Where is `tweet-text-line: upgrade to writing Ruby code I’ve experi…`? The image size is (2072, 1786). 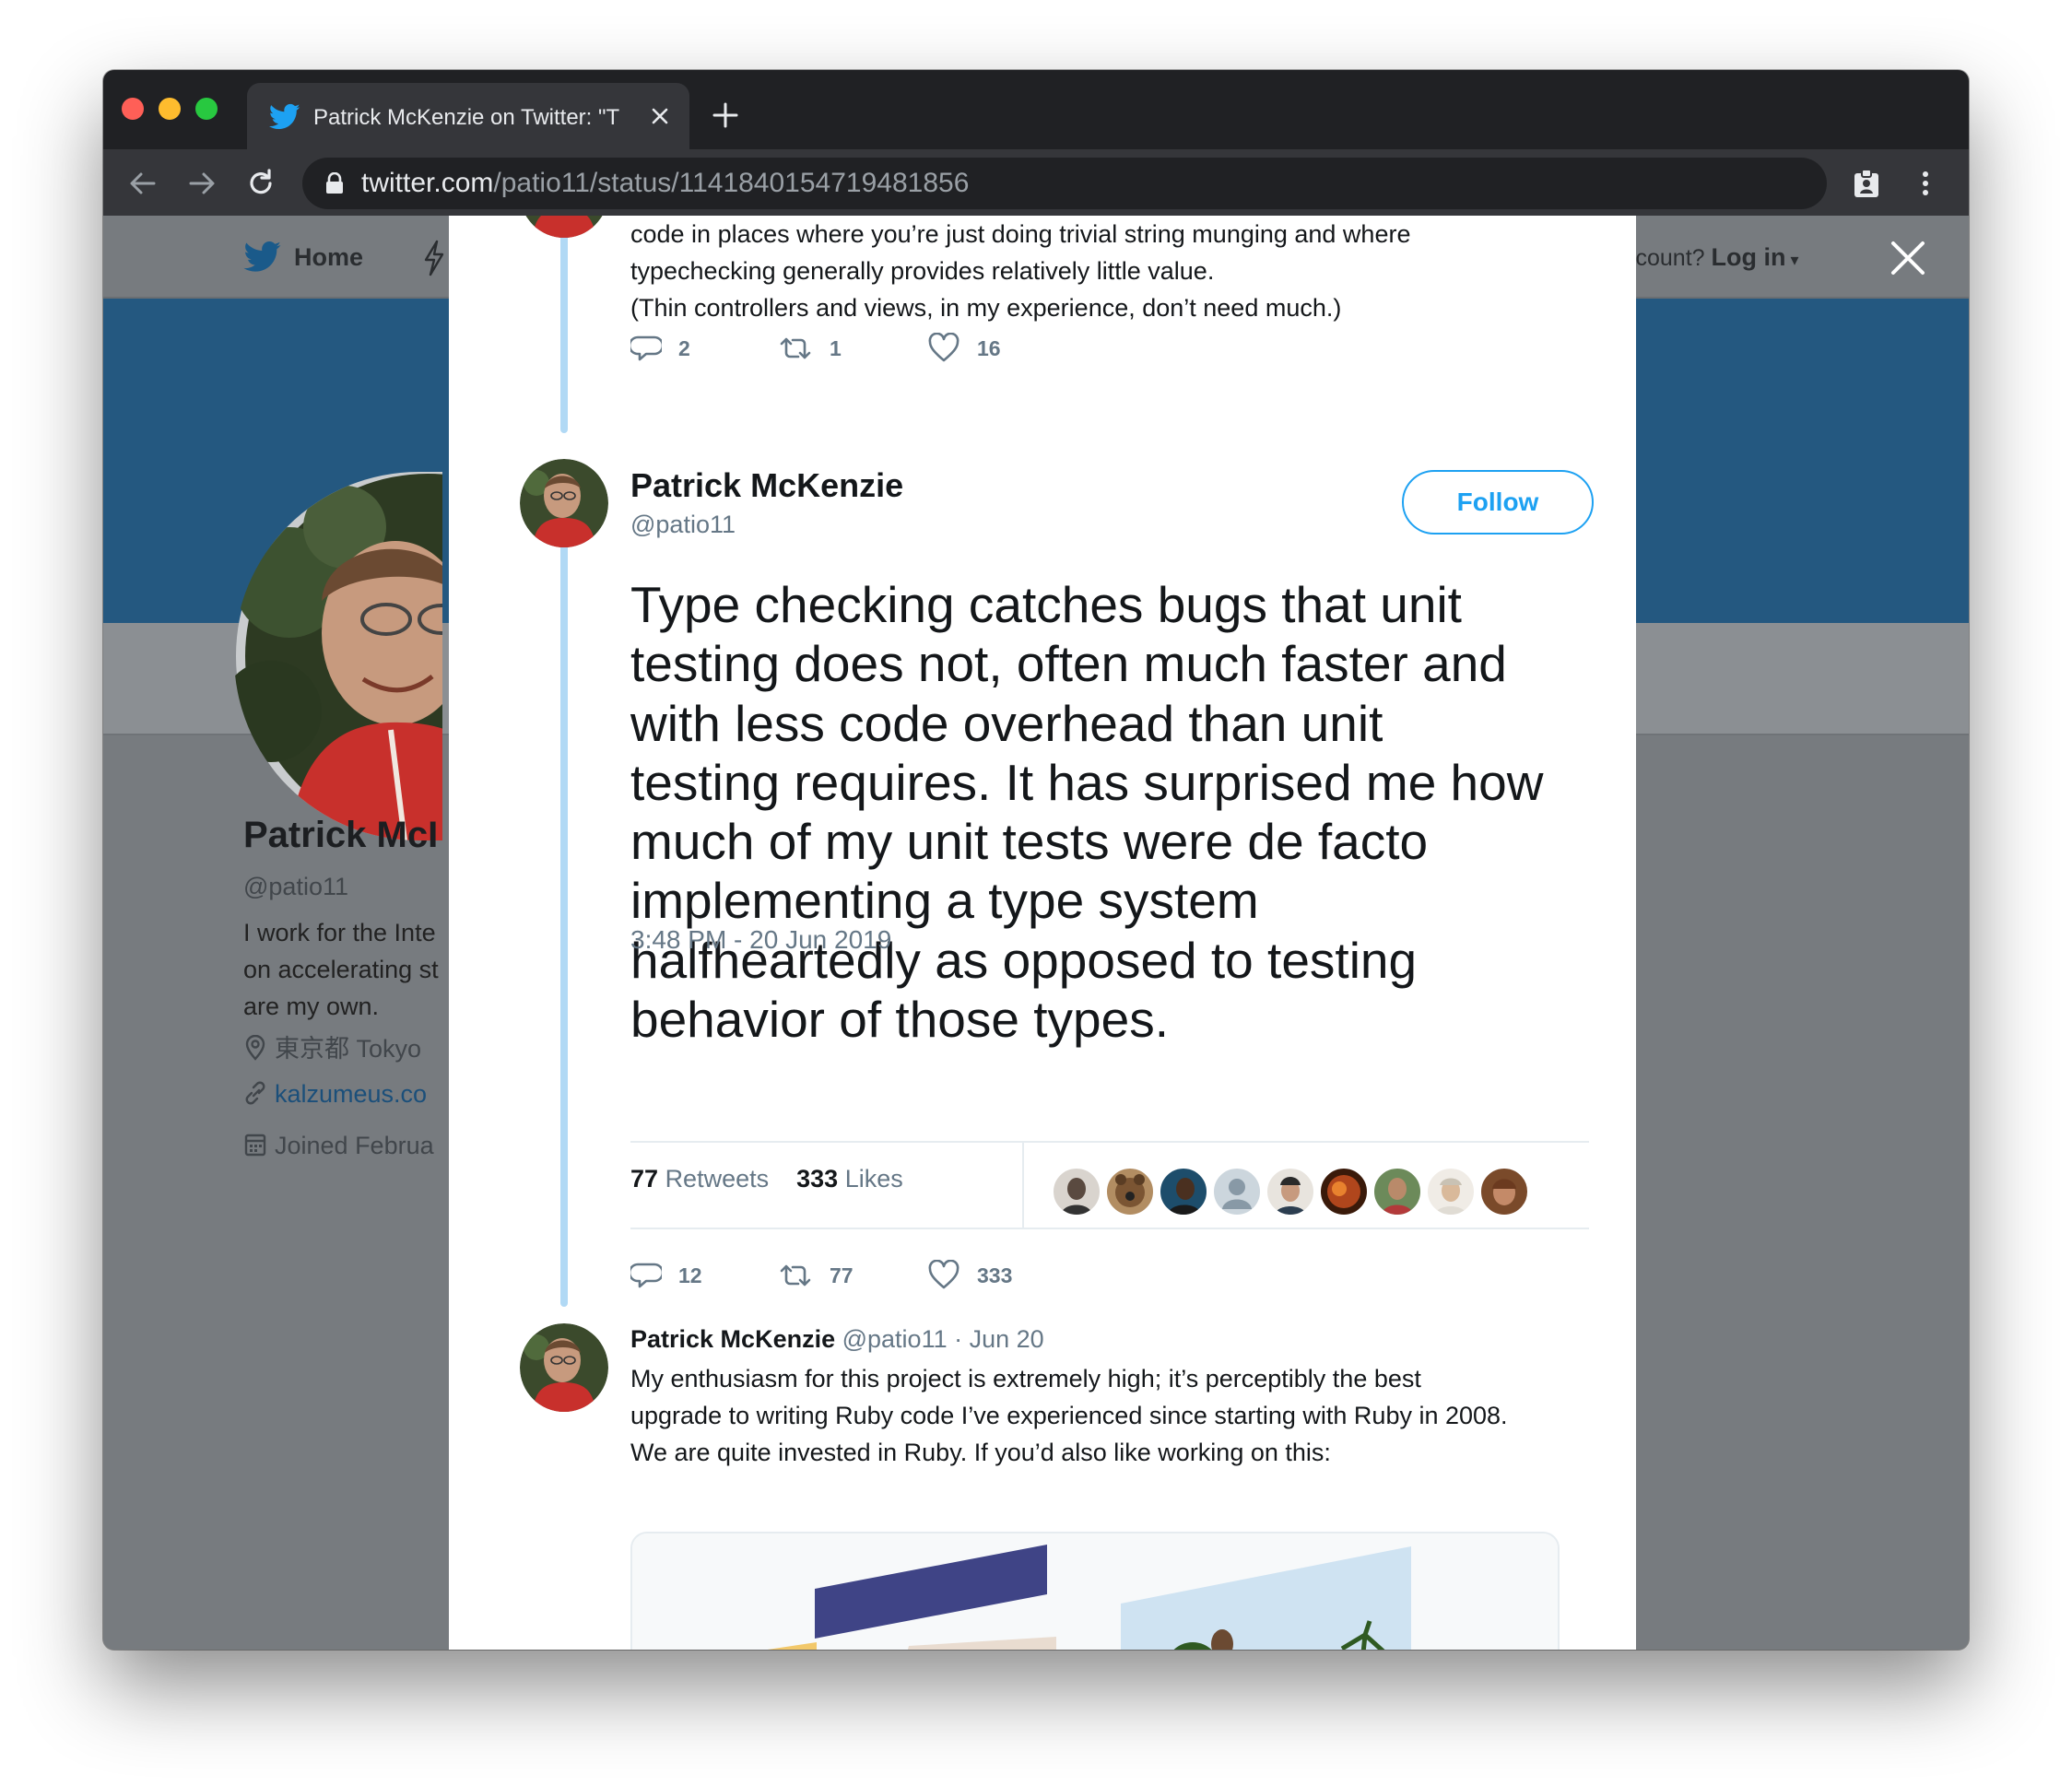 tweet-text-line: upgrade to writing Ruby code I’ve experi… is located at coordinates (1069, 1415).